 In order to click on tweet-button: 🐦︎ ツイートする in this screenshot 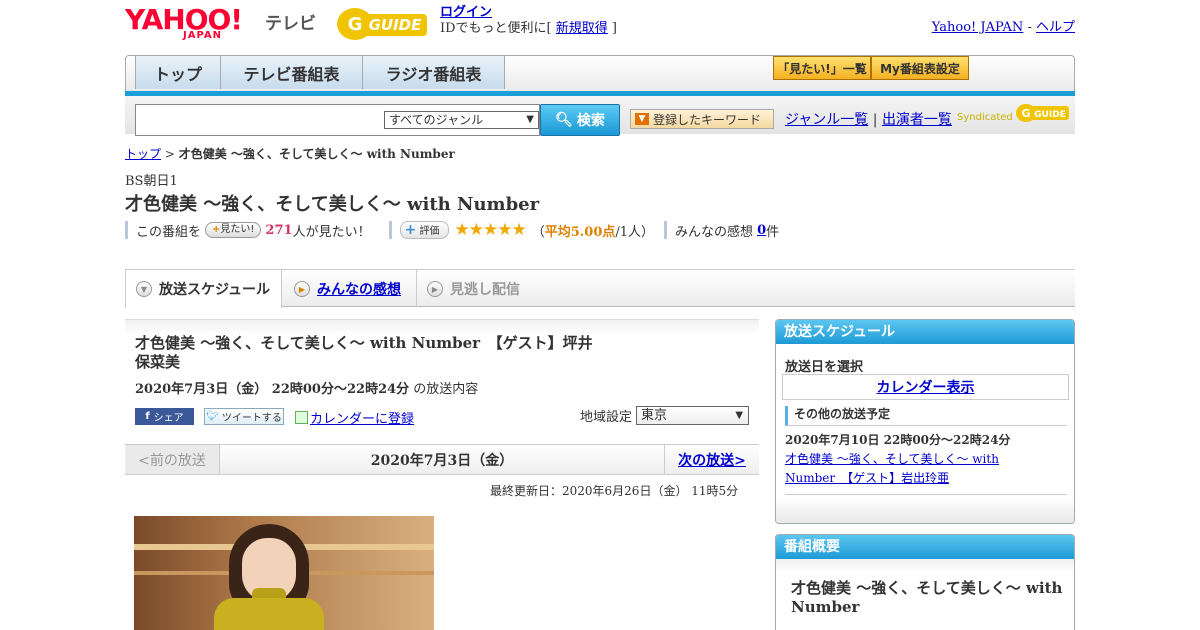, I will do `click(244, 416)`.